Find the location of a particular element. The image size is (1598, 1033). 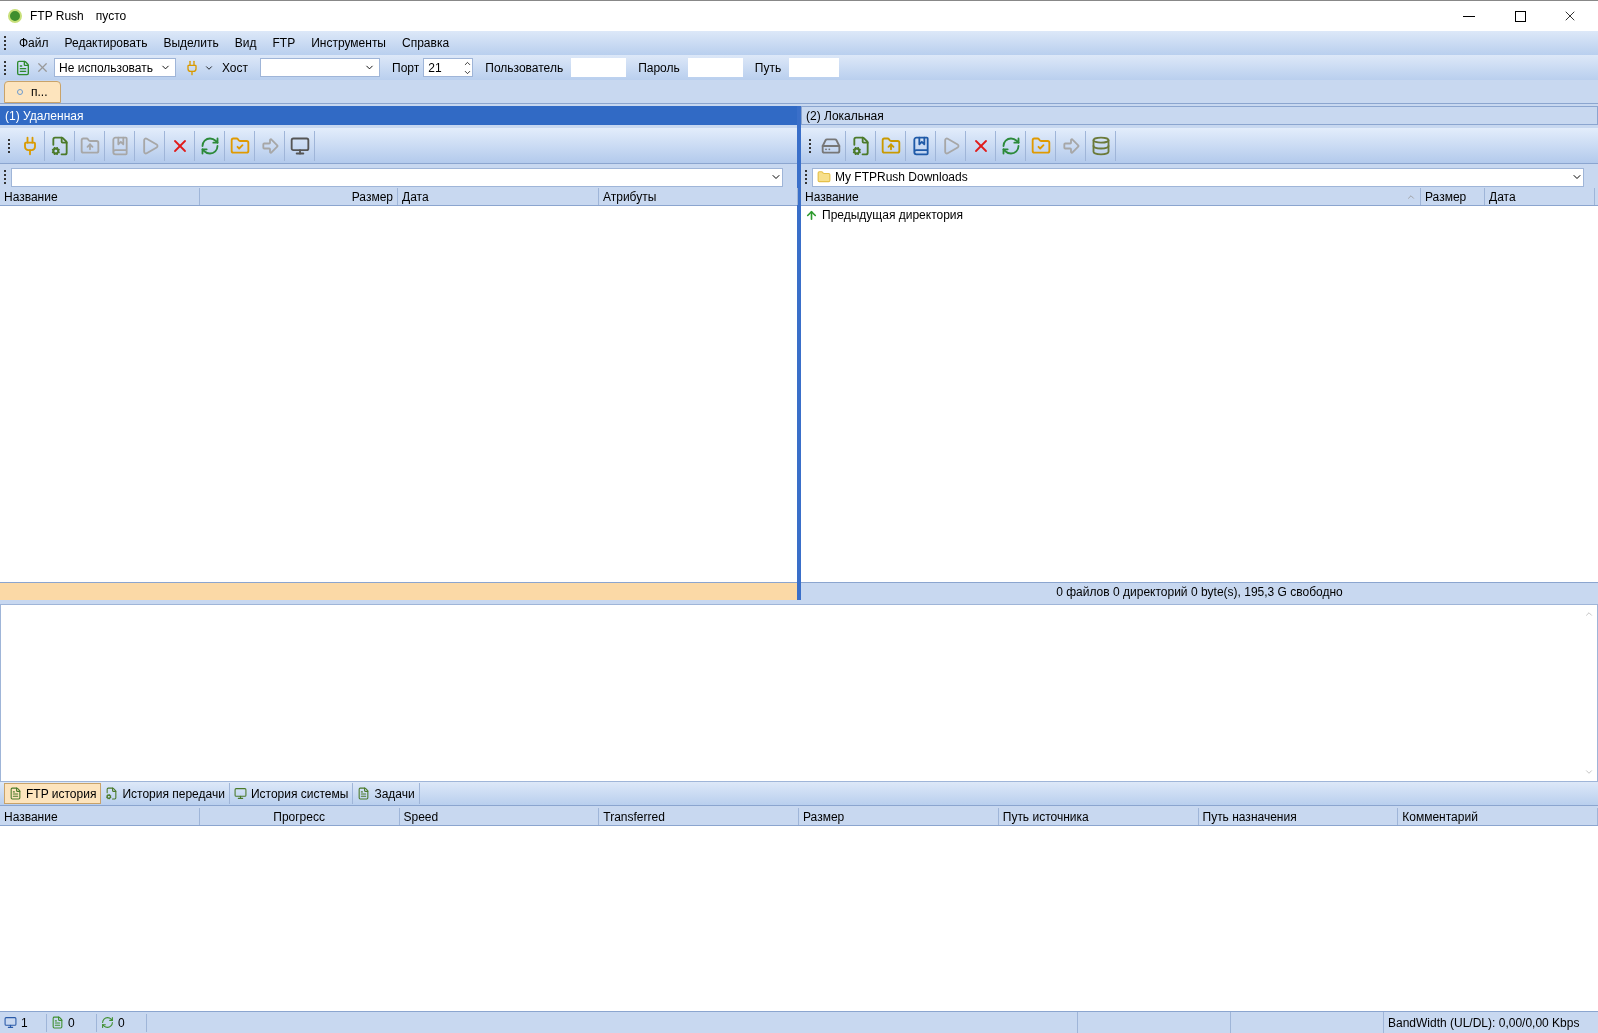

user-label: Пользователь is located at coordinates (524, 68).